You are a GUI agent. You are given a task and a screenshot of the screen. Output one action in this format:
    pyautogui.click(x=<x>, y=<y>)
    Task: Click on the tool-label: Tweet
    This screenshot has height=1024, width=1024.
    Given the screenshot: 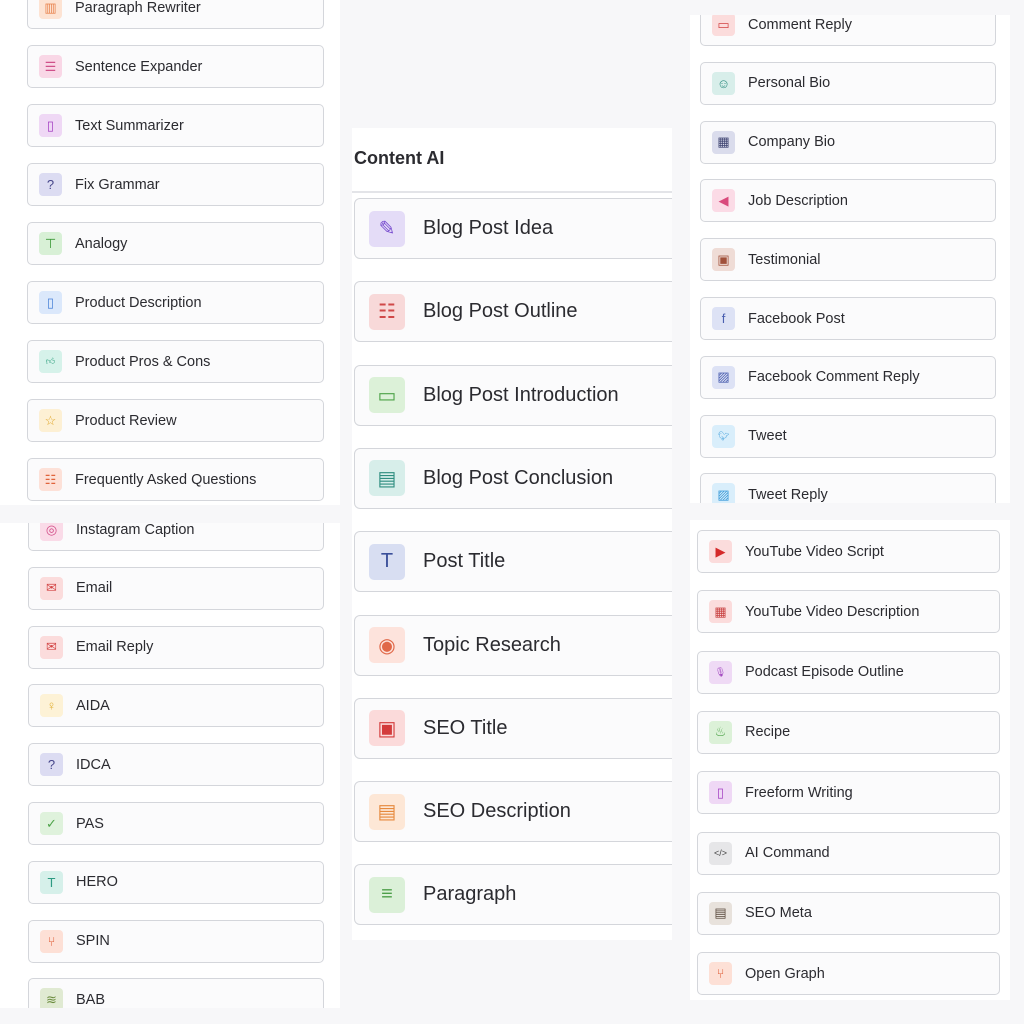 What is the action you would take?
    pyautogui.click(x=767, y=436)
    